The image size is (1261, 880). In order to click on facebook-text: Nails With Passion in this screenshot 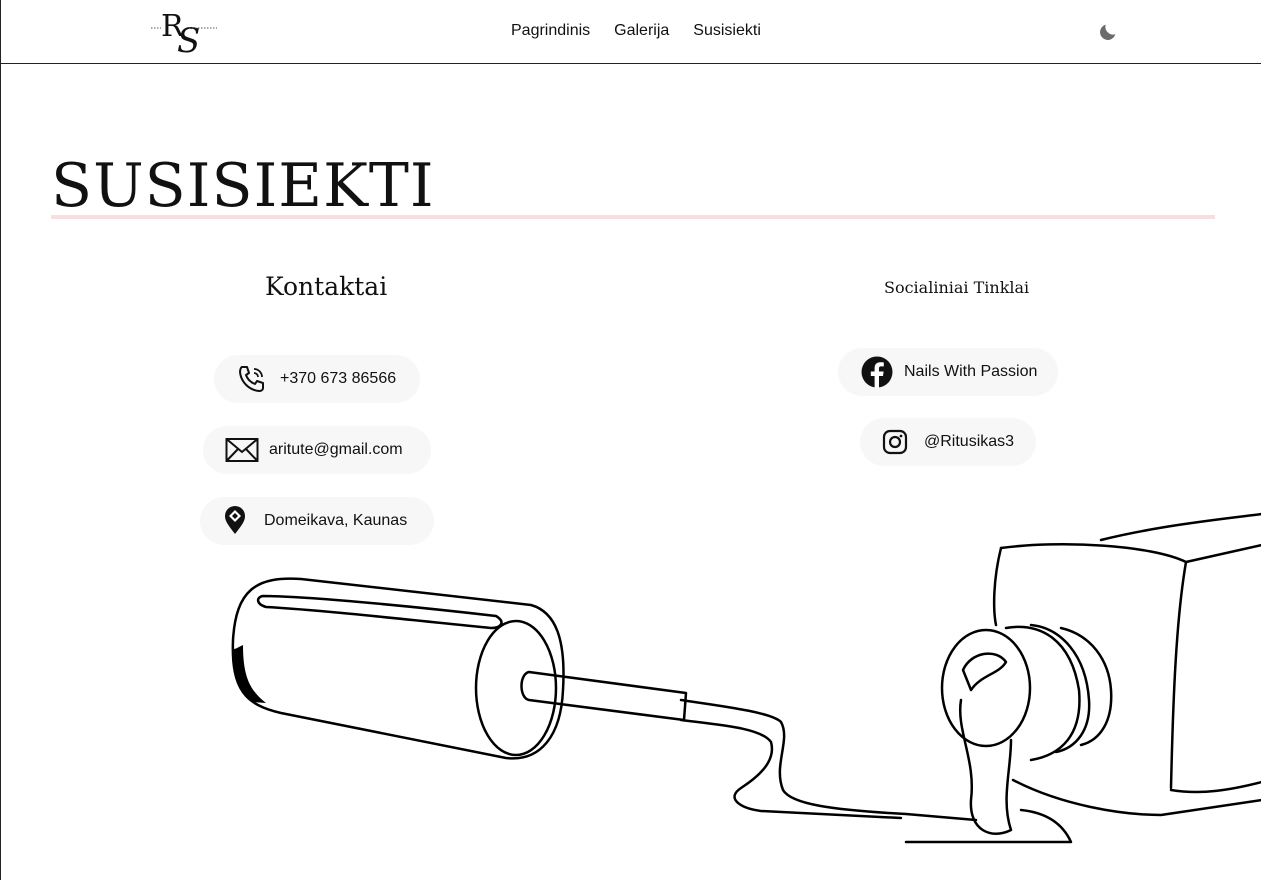, I will do `click(971, 371)`.